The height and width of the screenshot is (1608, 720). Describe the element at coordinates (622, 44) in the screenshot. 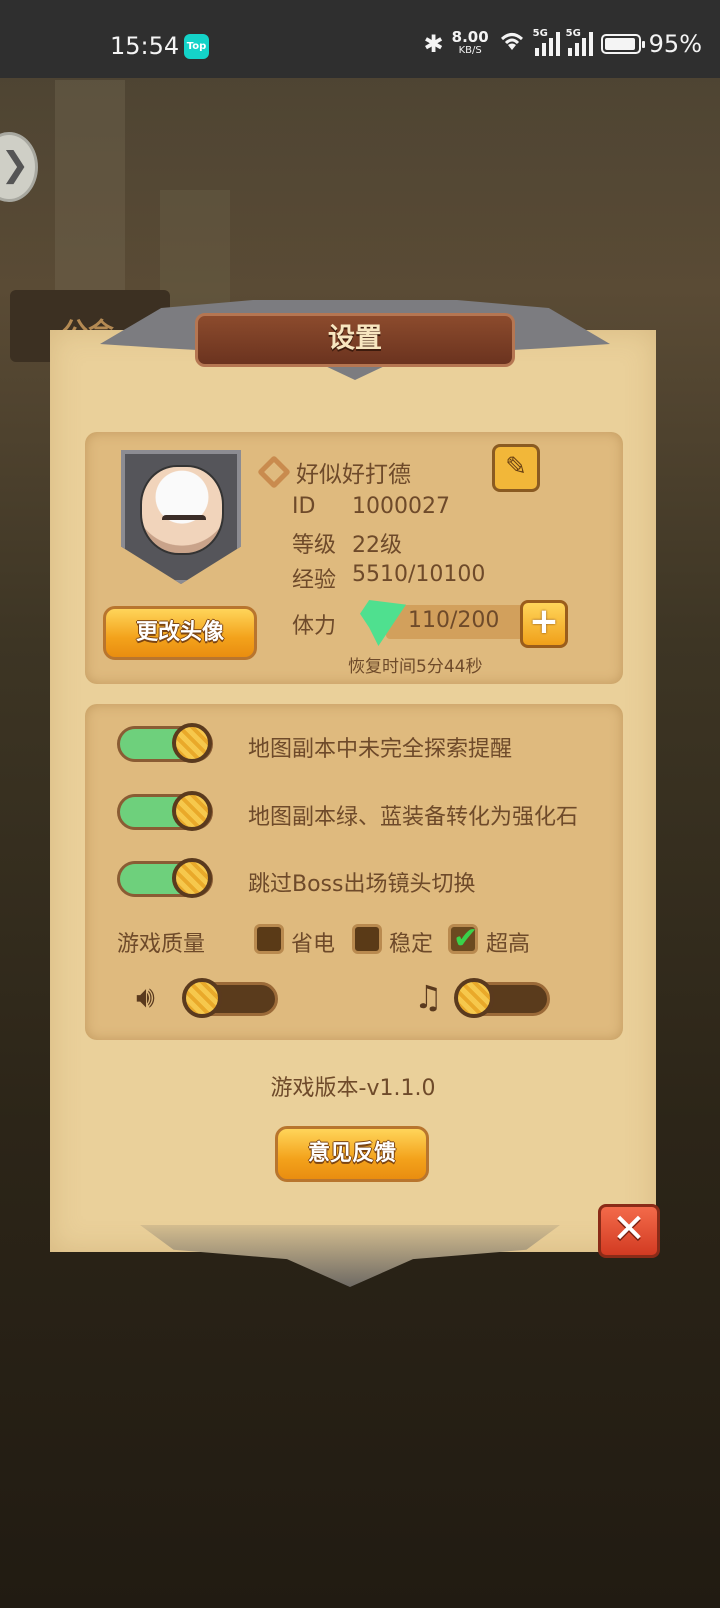

I see `battery-icon` at that location.